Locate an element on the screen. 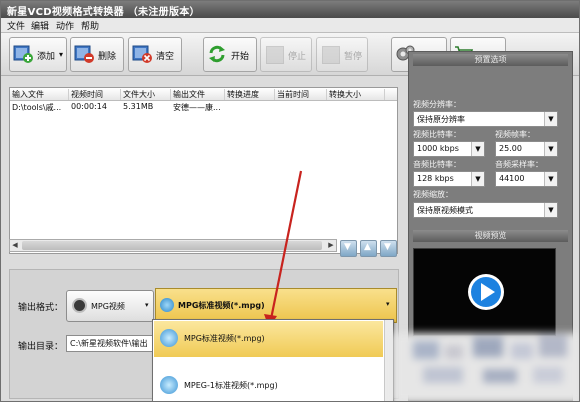 This screenshot has height=402, width=580. stop-label: 停止 is located at coordinates (297, 57).